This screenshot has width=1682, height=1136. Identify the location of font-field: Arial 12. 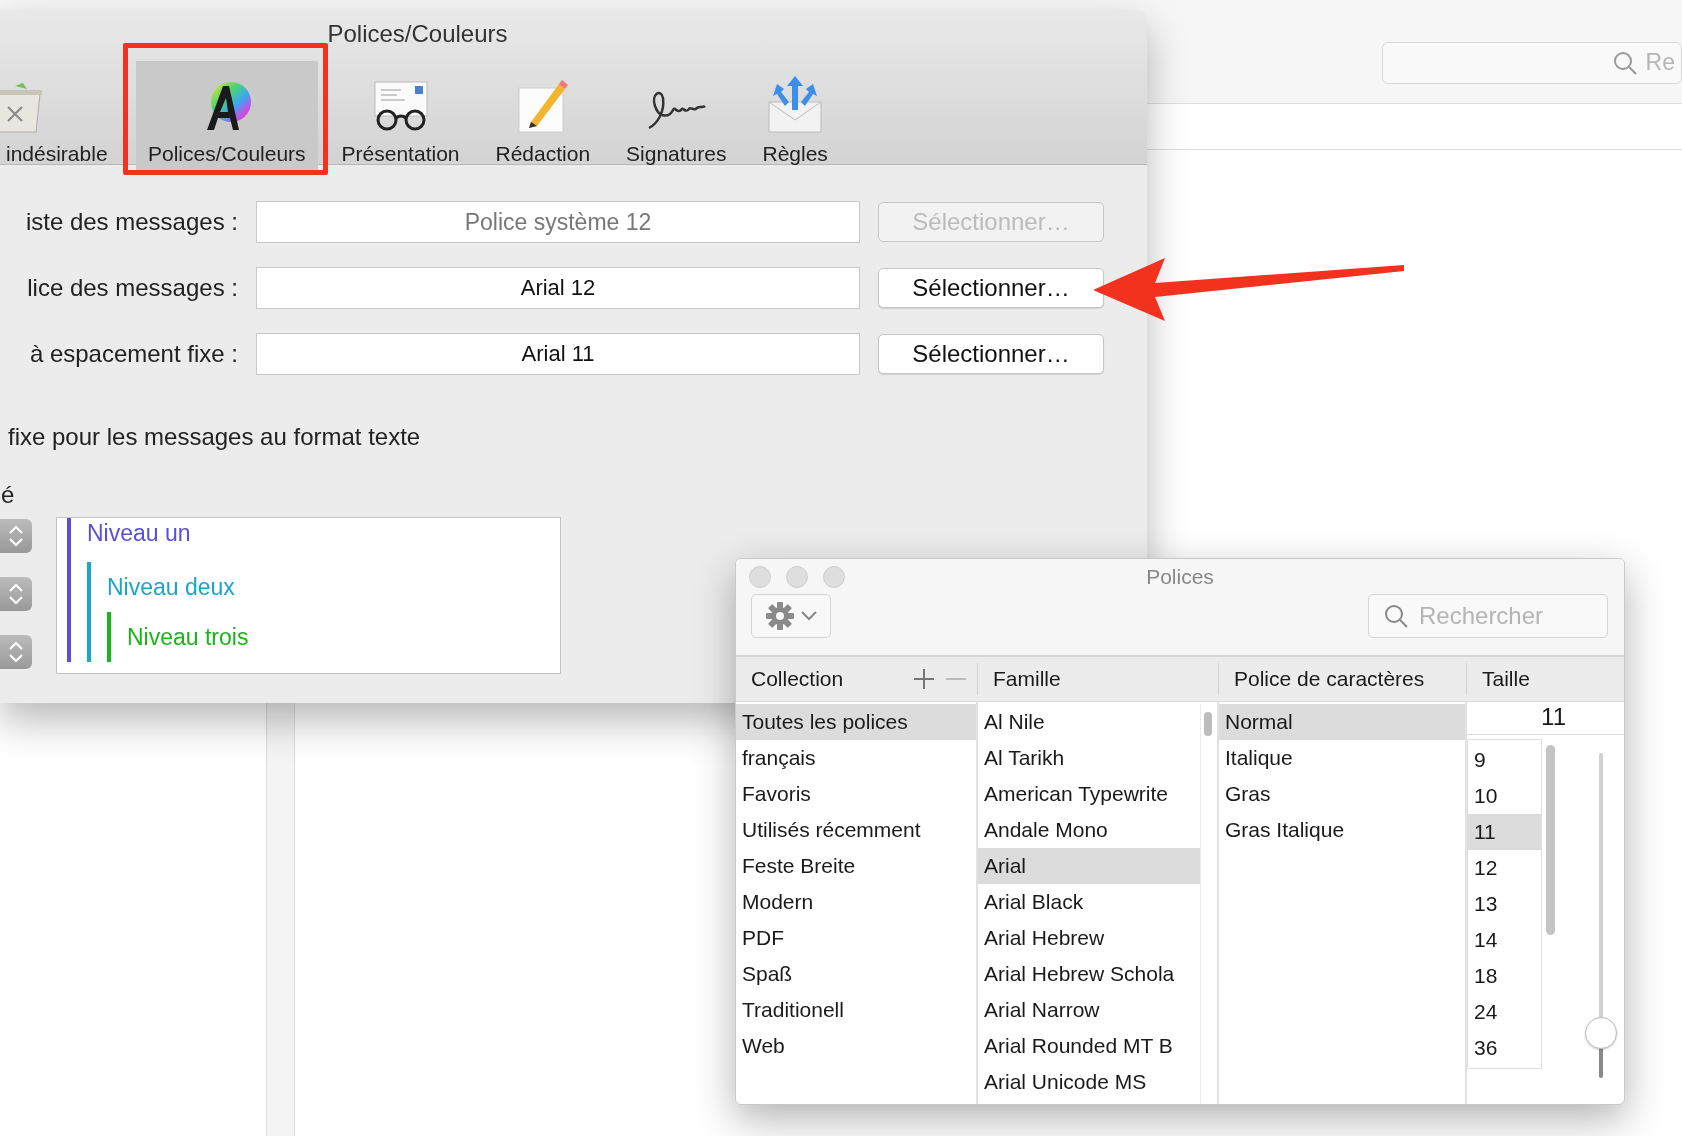
(558, 288).